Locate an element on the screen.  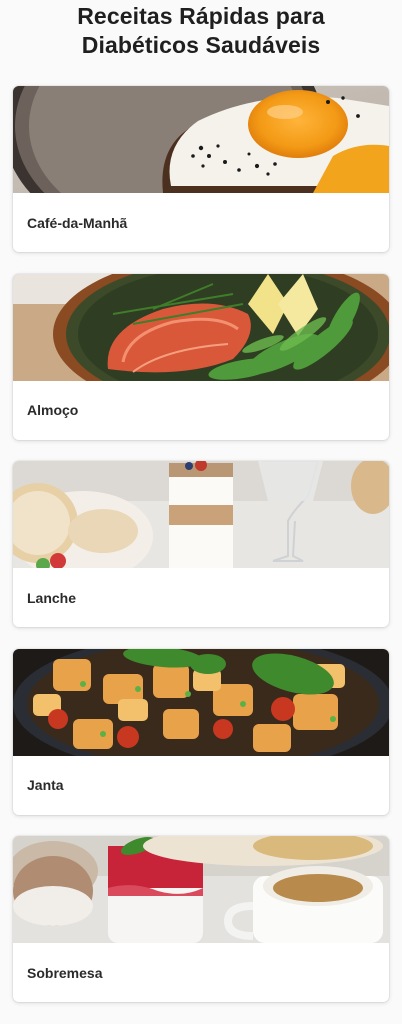
berry-dessert-cups-photo is located at coordinates (201, 889).